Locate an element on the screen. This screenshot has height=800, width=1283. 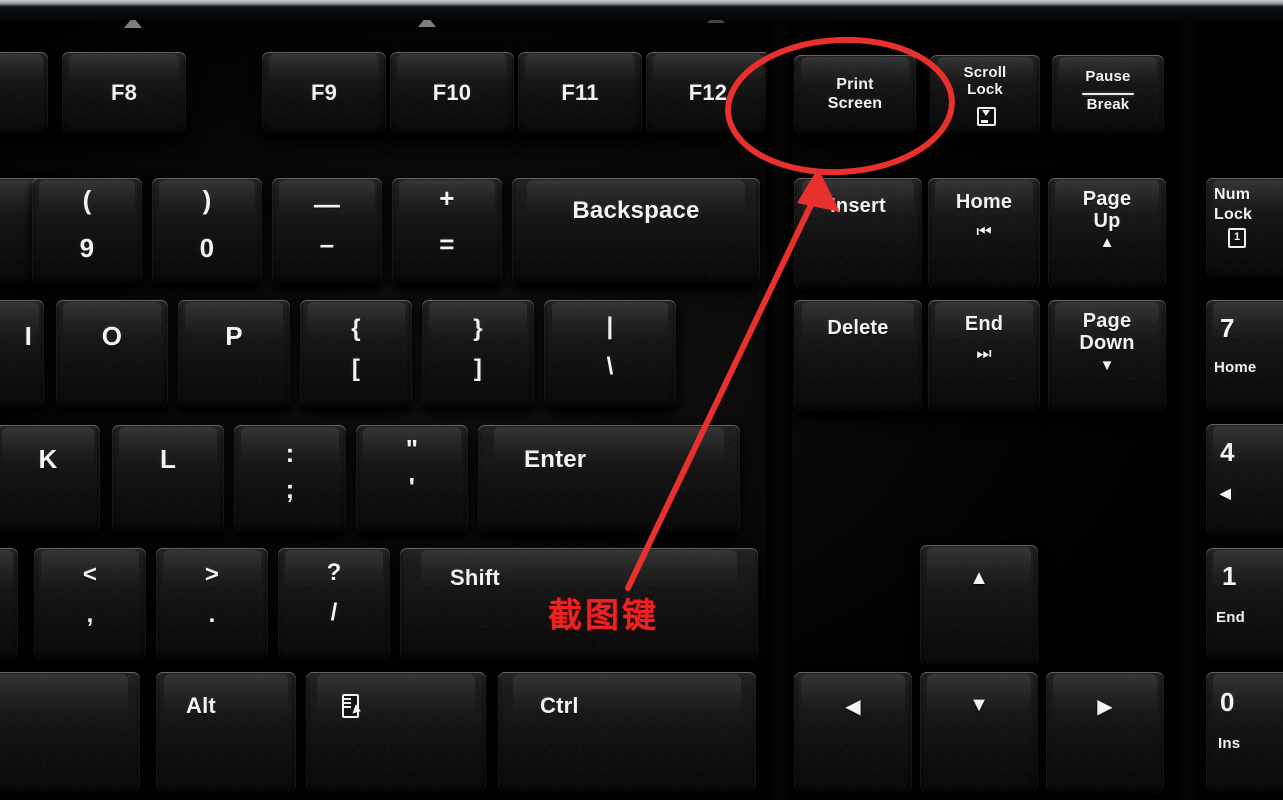
key-numpad-1: 1 End is located at coordinates (1244, 604).